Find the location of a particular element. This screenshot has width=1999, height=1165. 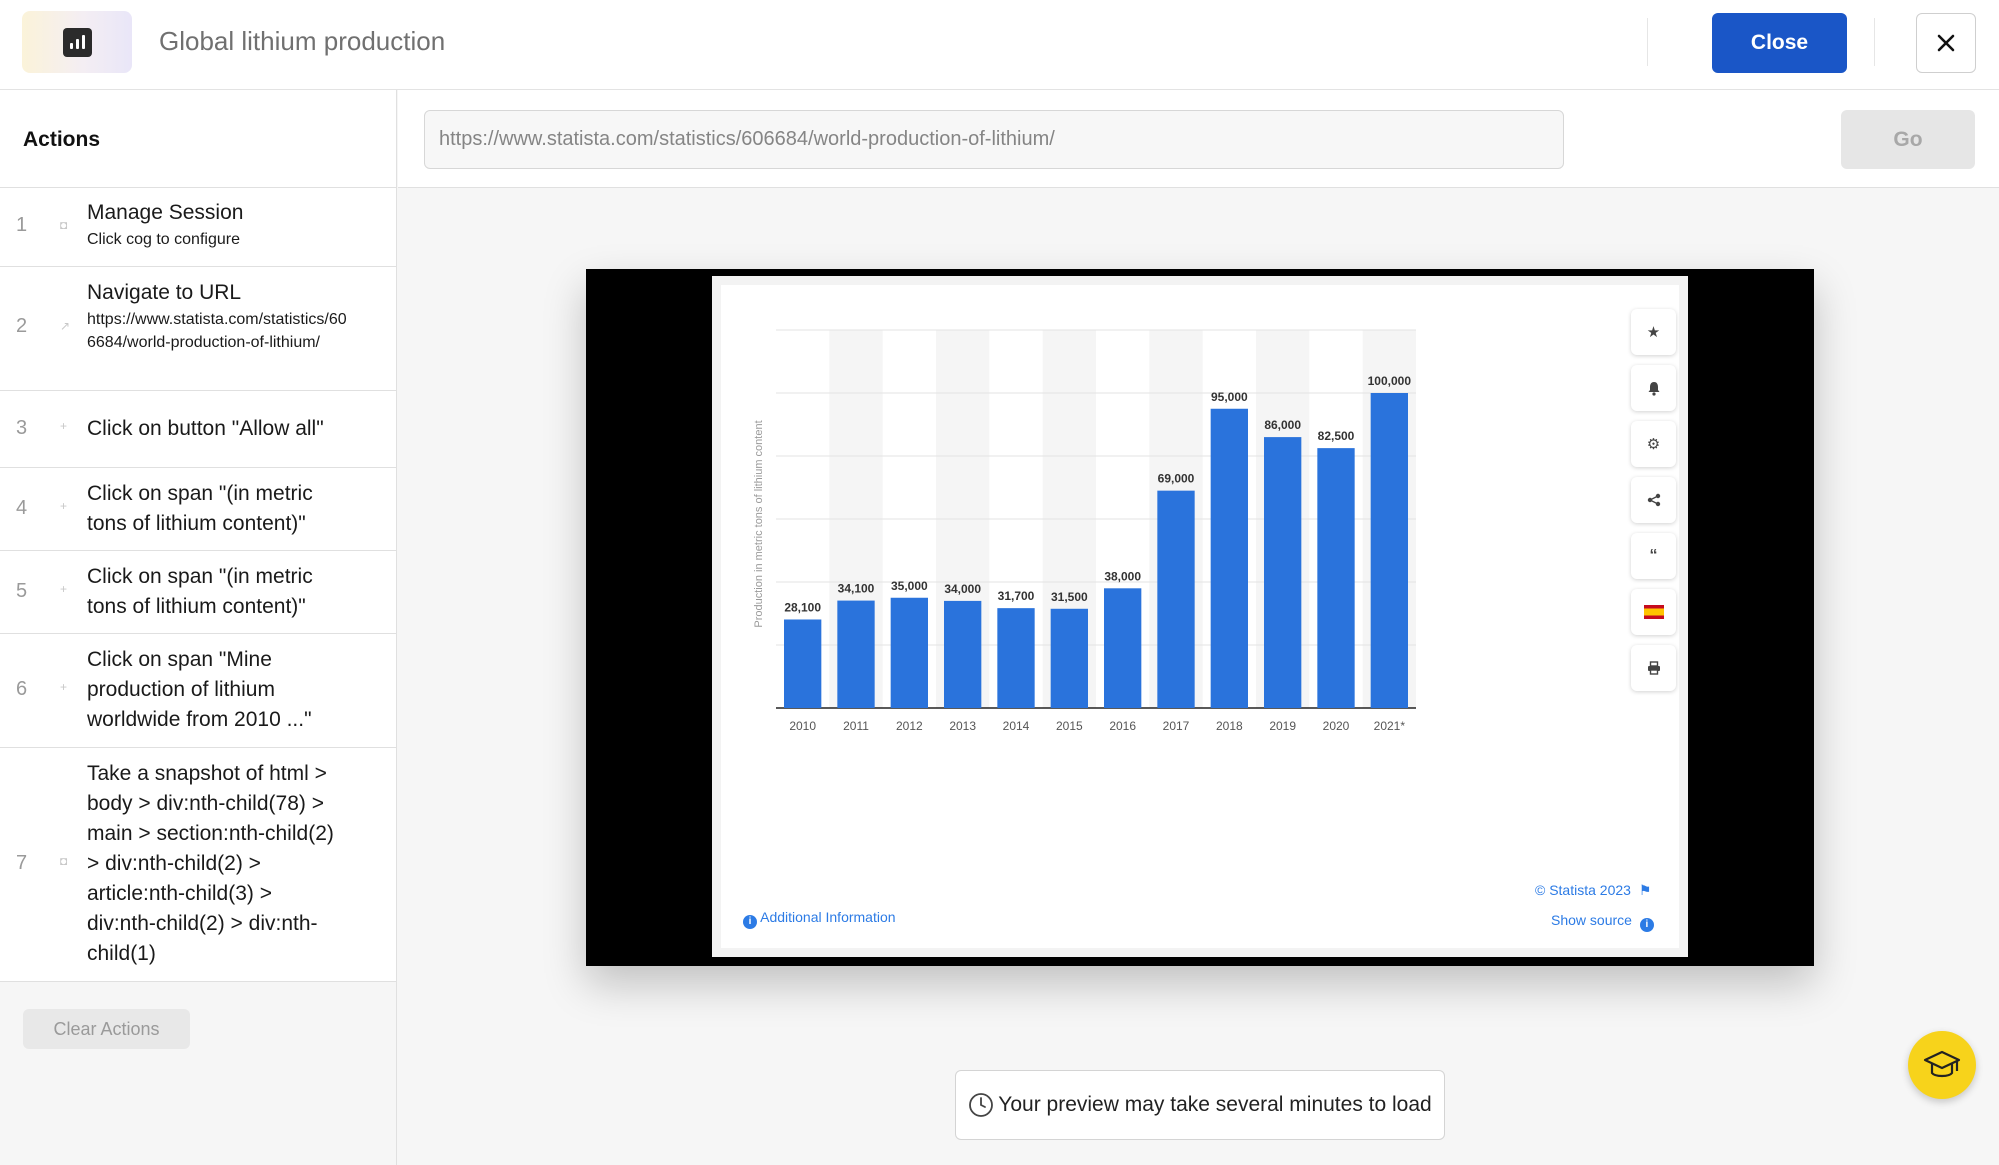

gear-icon: ⚙ is located at coordinates (1653, 444).